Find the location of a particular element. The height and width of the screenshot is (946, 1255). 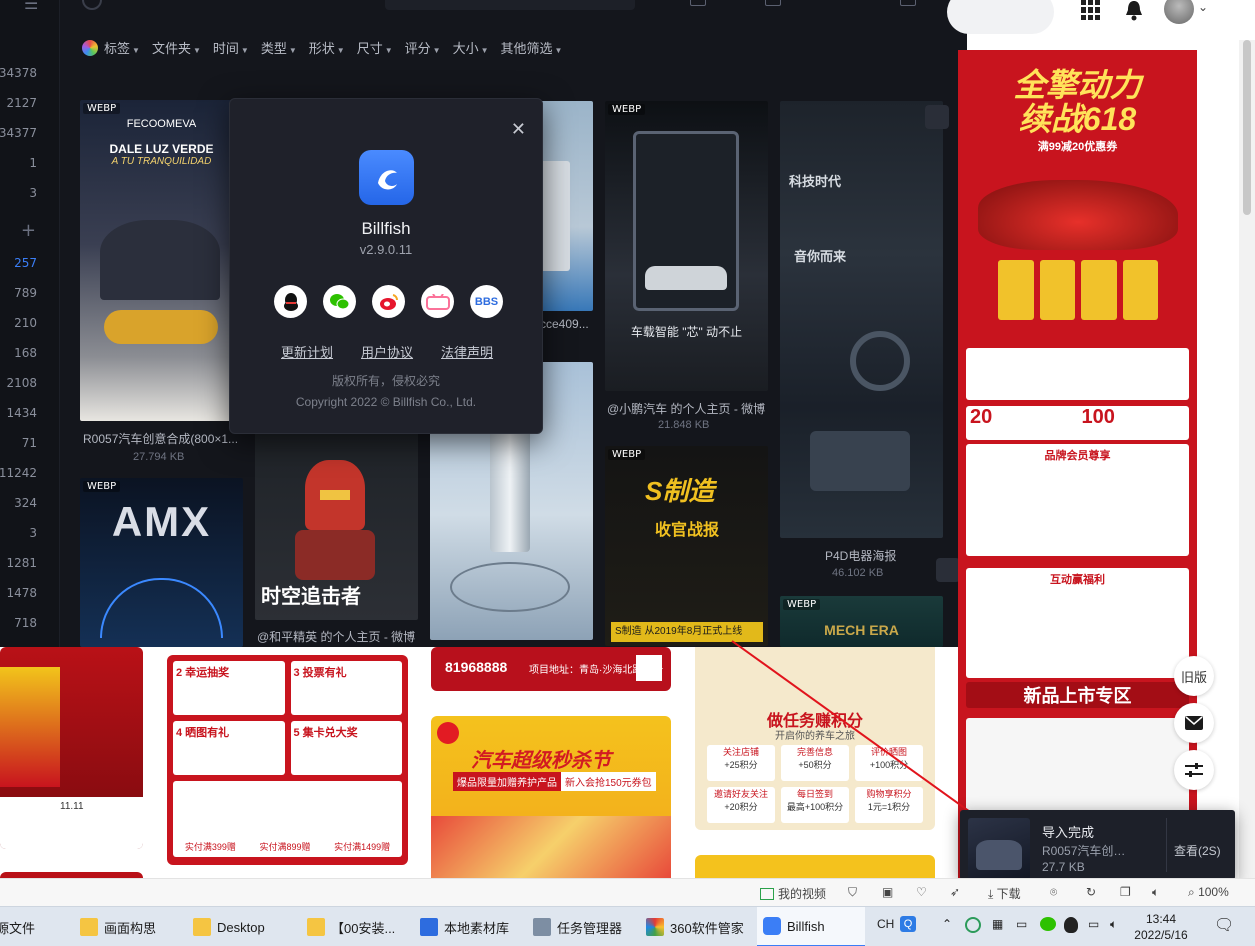

360-icon is located at coordinates (655, 927).